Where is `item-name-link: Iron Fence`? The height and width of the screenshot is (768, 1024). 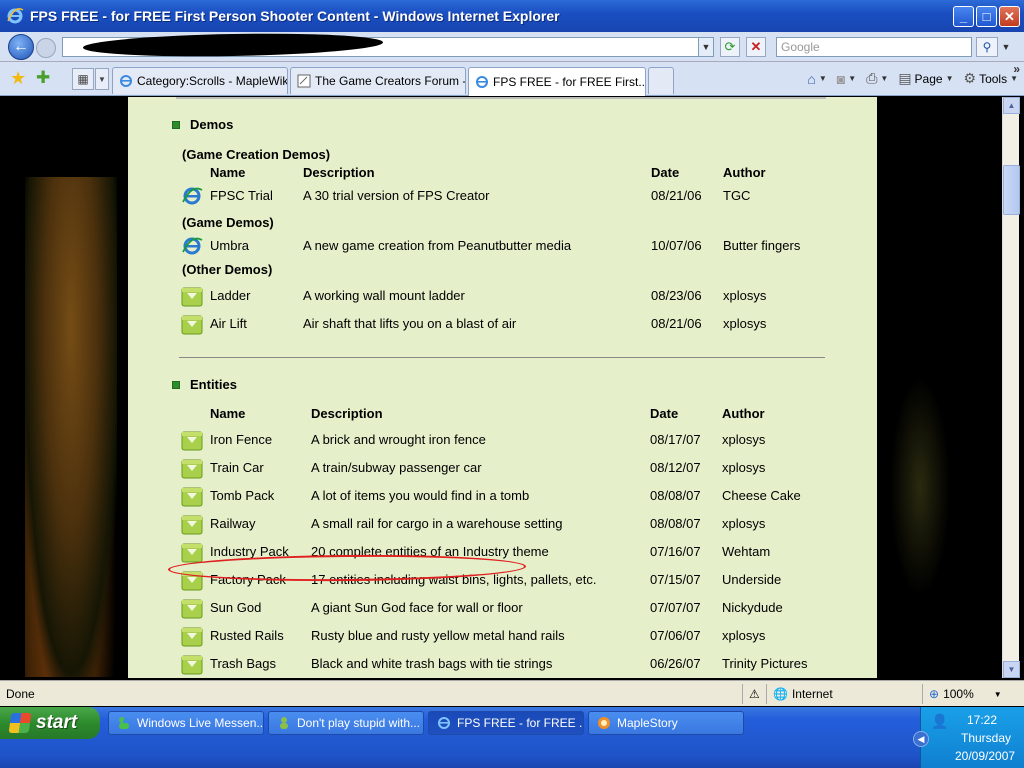 item-name-link: Iron Fence is located at coordinates (241, 439).